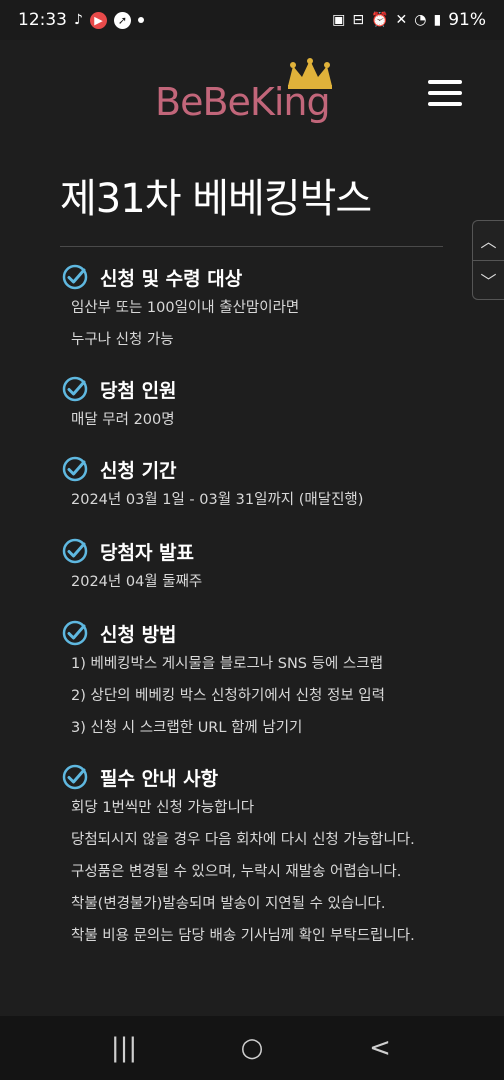 This screenshot has width=504, height=1080. I want to click on section-line: 매달 무려 200명, so click(123, 420).